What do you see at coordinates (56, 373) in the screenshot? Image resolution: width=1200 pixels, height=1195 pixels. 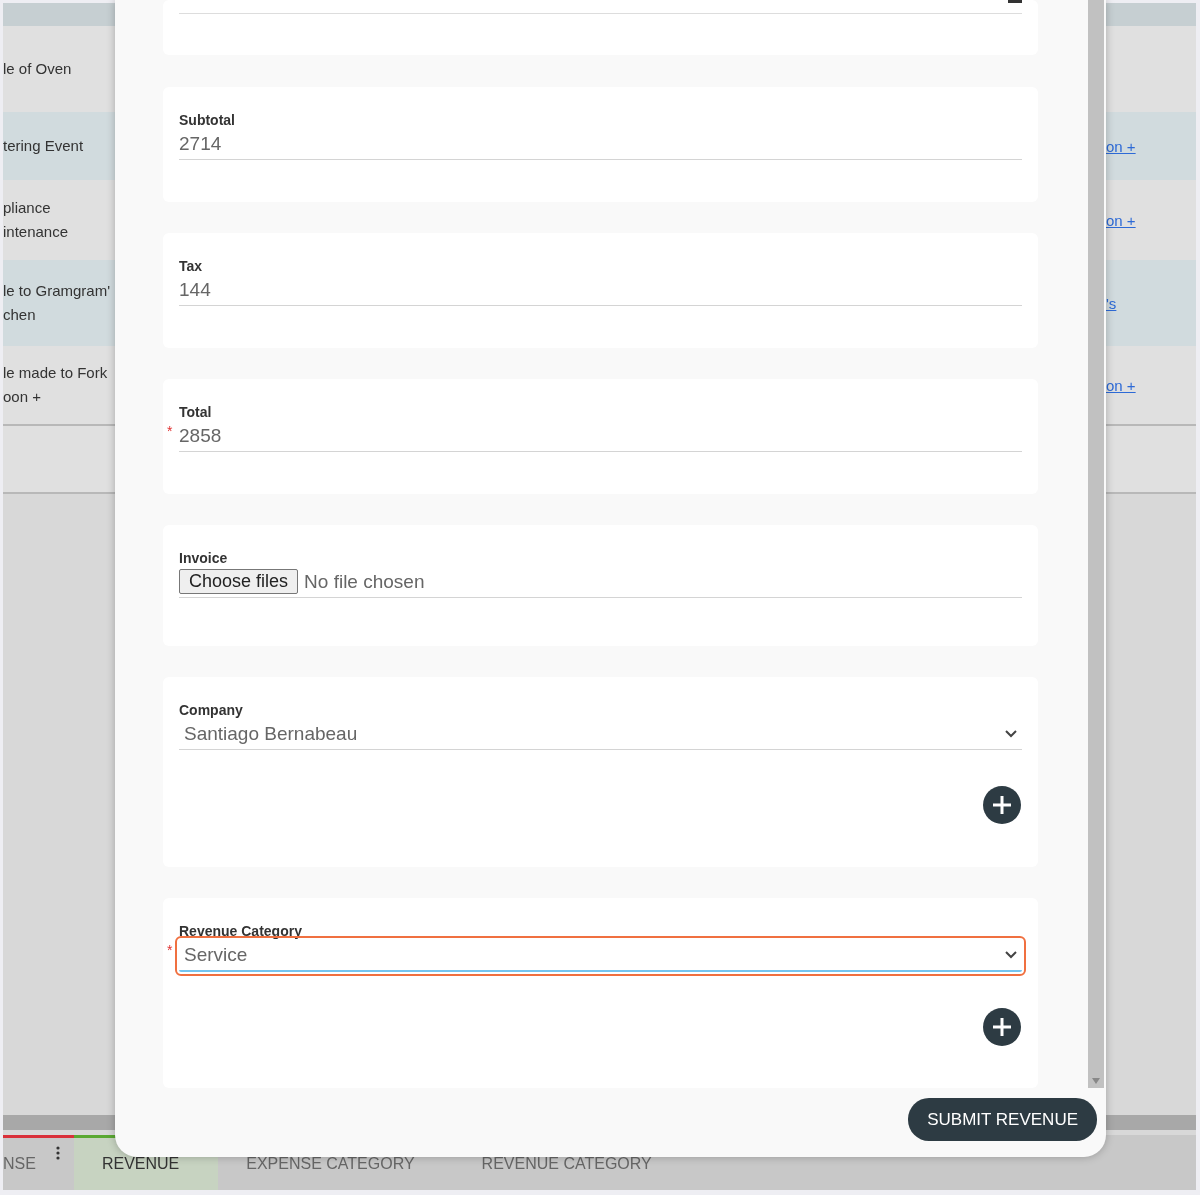 I see `table-cell-text: le made to Fork` at bounding box center [56, 373].